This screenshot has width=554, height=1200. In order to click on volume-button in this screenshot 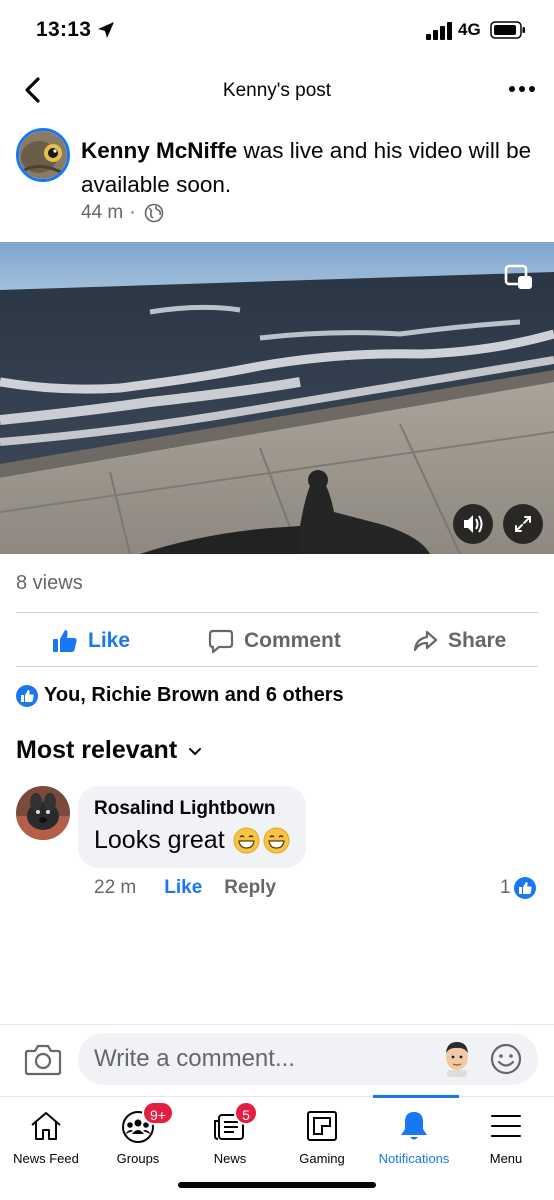, I will do `click(473, 524)`.